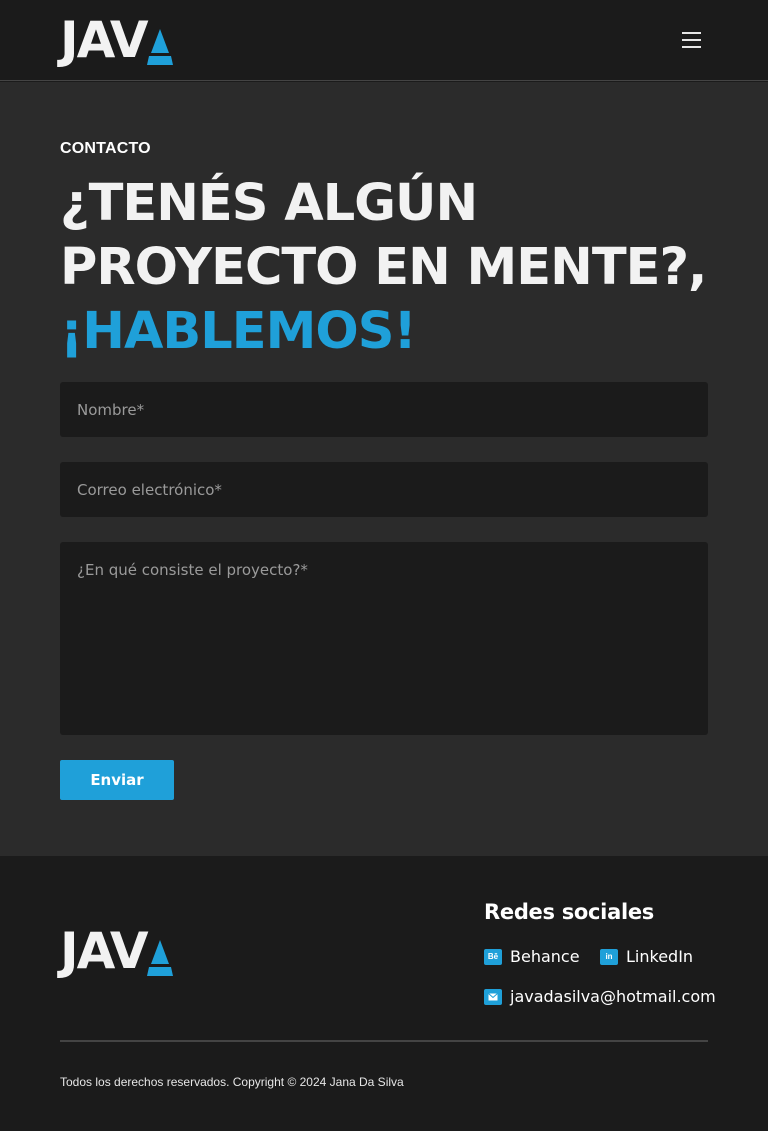 The image size is (768, 1131). Describe the element at coordinates (384, 409) in the screenshot. I see `name-field` at that location.